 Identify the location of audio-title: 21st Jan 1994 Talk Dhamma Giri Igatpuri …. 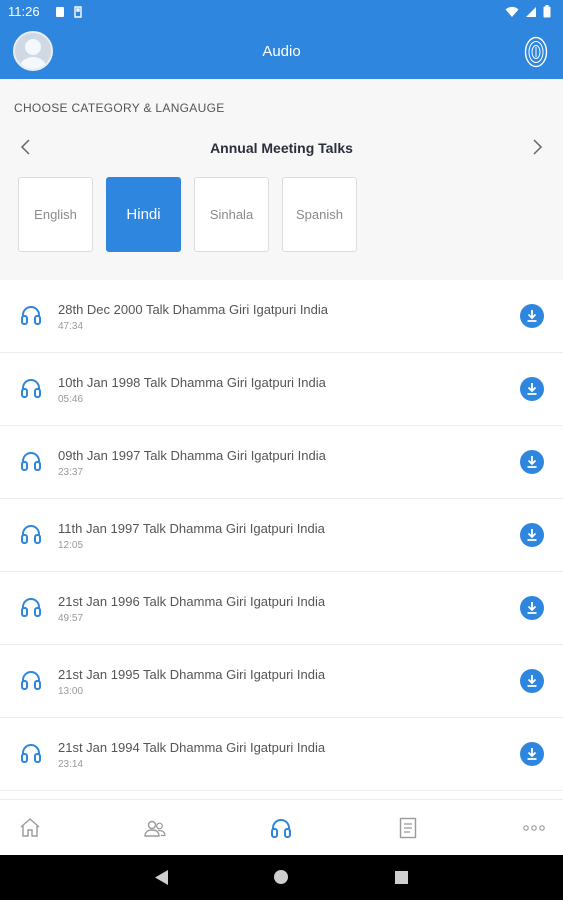
(192, 747).